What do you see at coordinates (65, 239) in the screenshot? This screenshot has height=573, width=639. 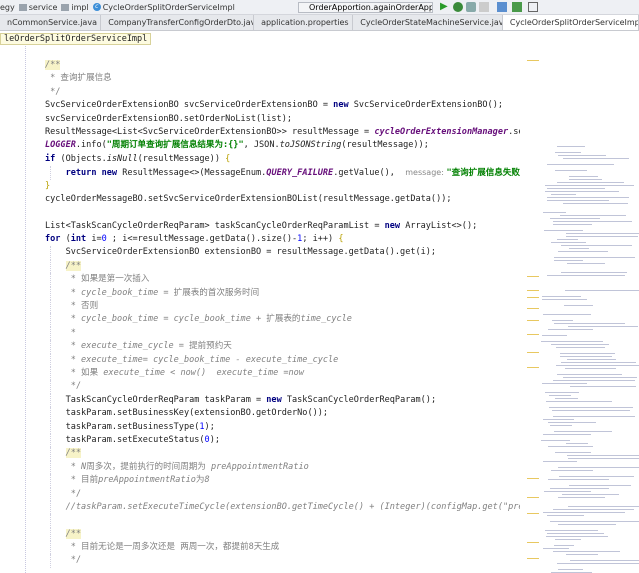 I see `code-token: (` at bounding box center [65, 239].